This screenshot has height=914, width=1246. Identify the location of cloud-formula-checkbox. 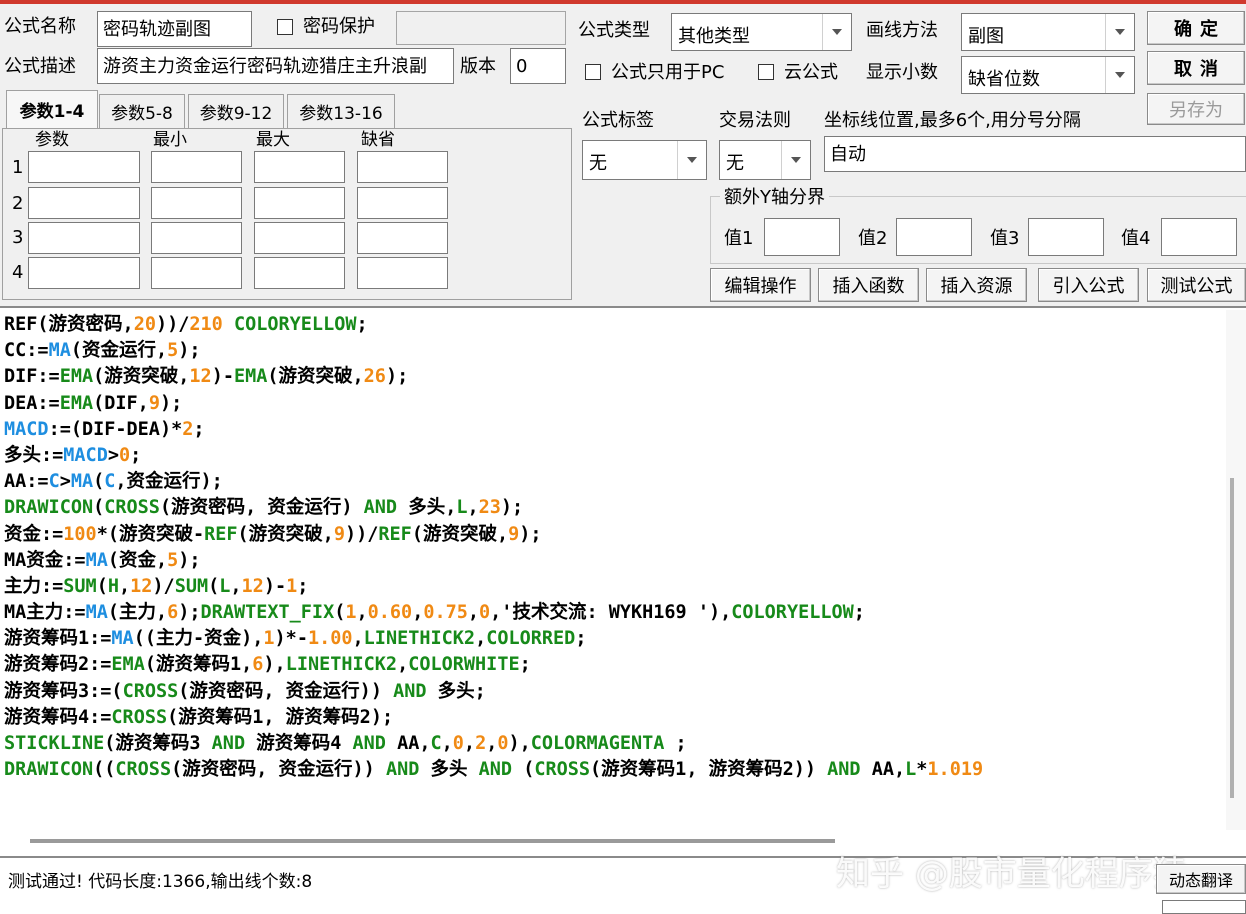
(766, 72).